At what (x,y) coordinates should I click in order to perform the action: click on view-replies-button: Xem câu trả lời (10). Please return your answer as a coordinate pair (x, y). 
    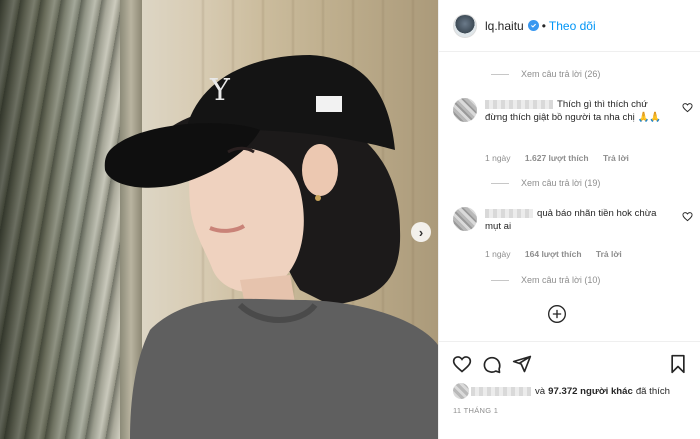
    Looking at the image, I should click on (545, 280).